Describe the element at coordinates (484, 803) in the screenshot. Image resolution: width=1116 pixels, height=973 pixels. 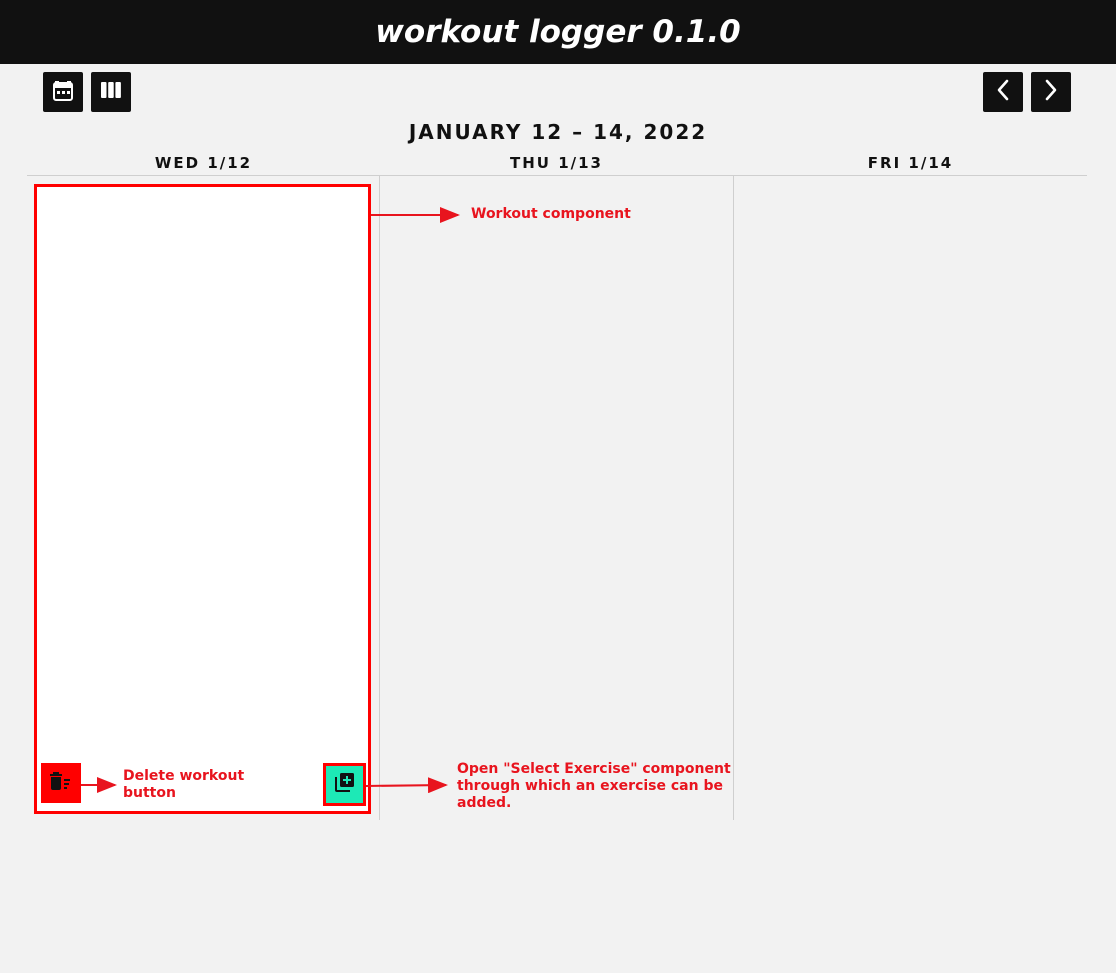
I see `annotation-line: added.` at that location.